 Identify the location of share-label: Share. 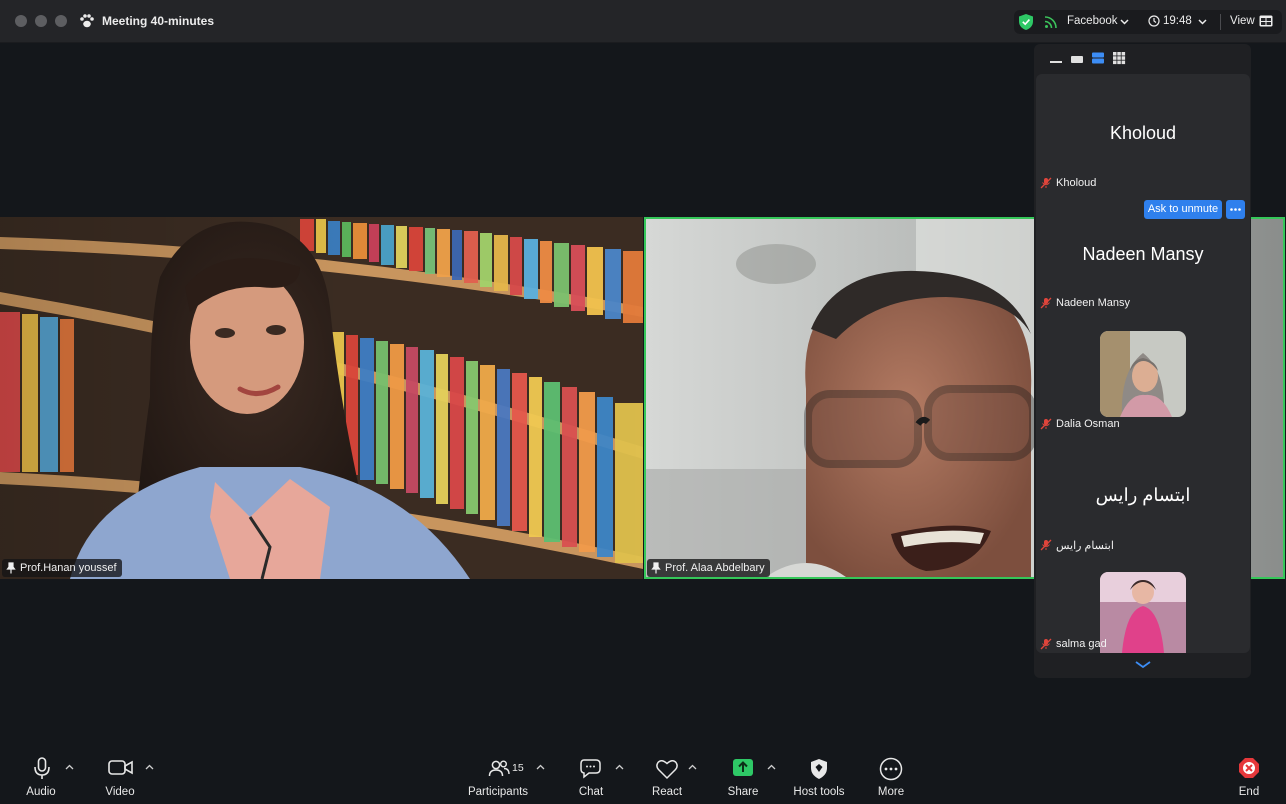
(743, 792).